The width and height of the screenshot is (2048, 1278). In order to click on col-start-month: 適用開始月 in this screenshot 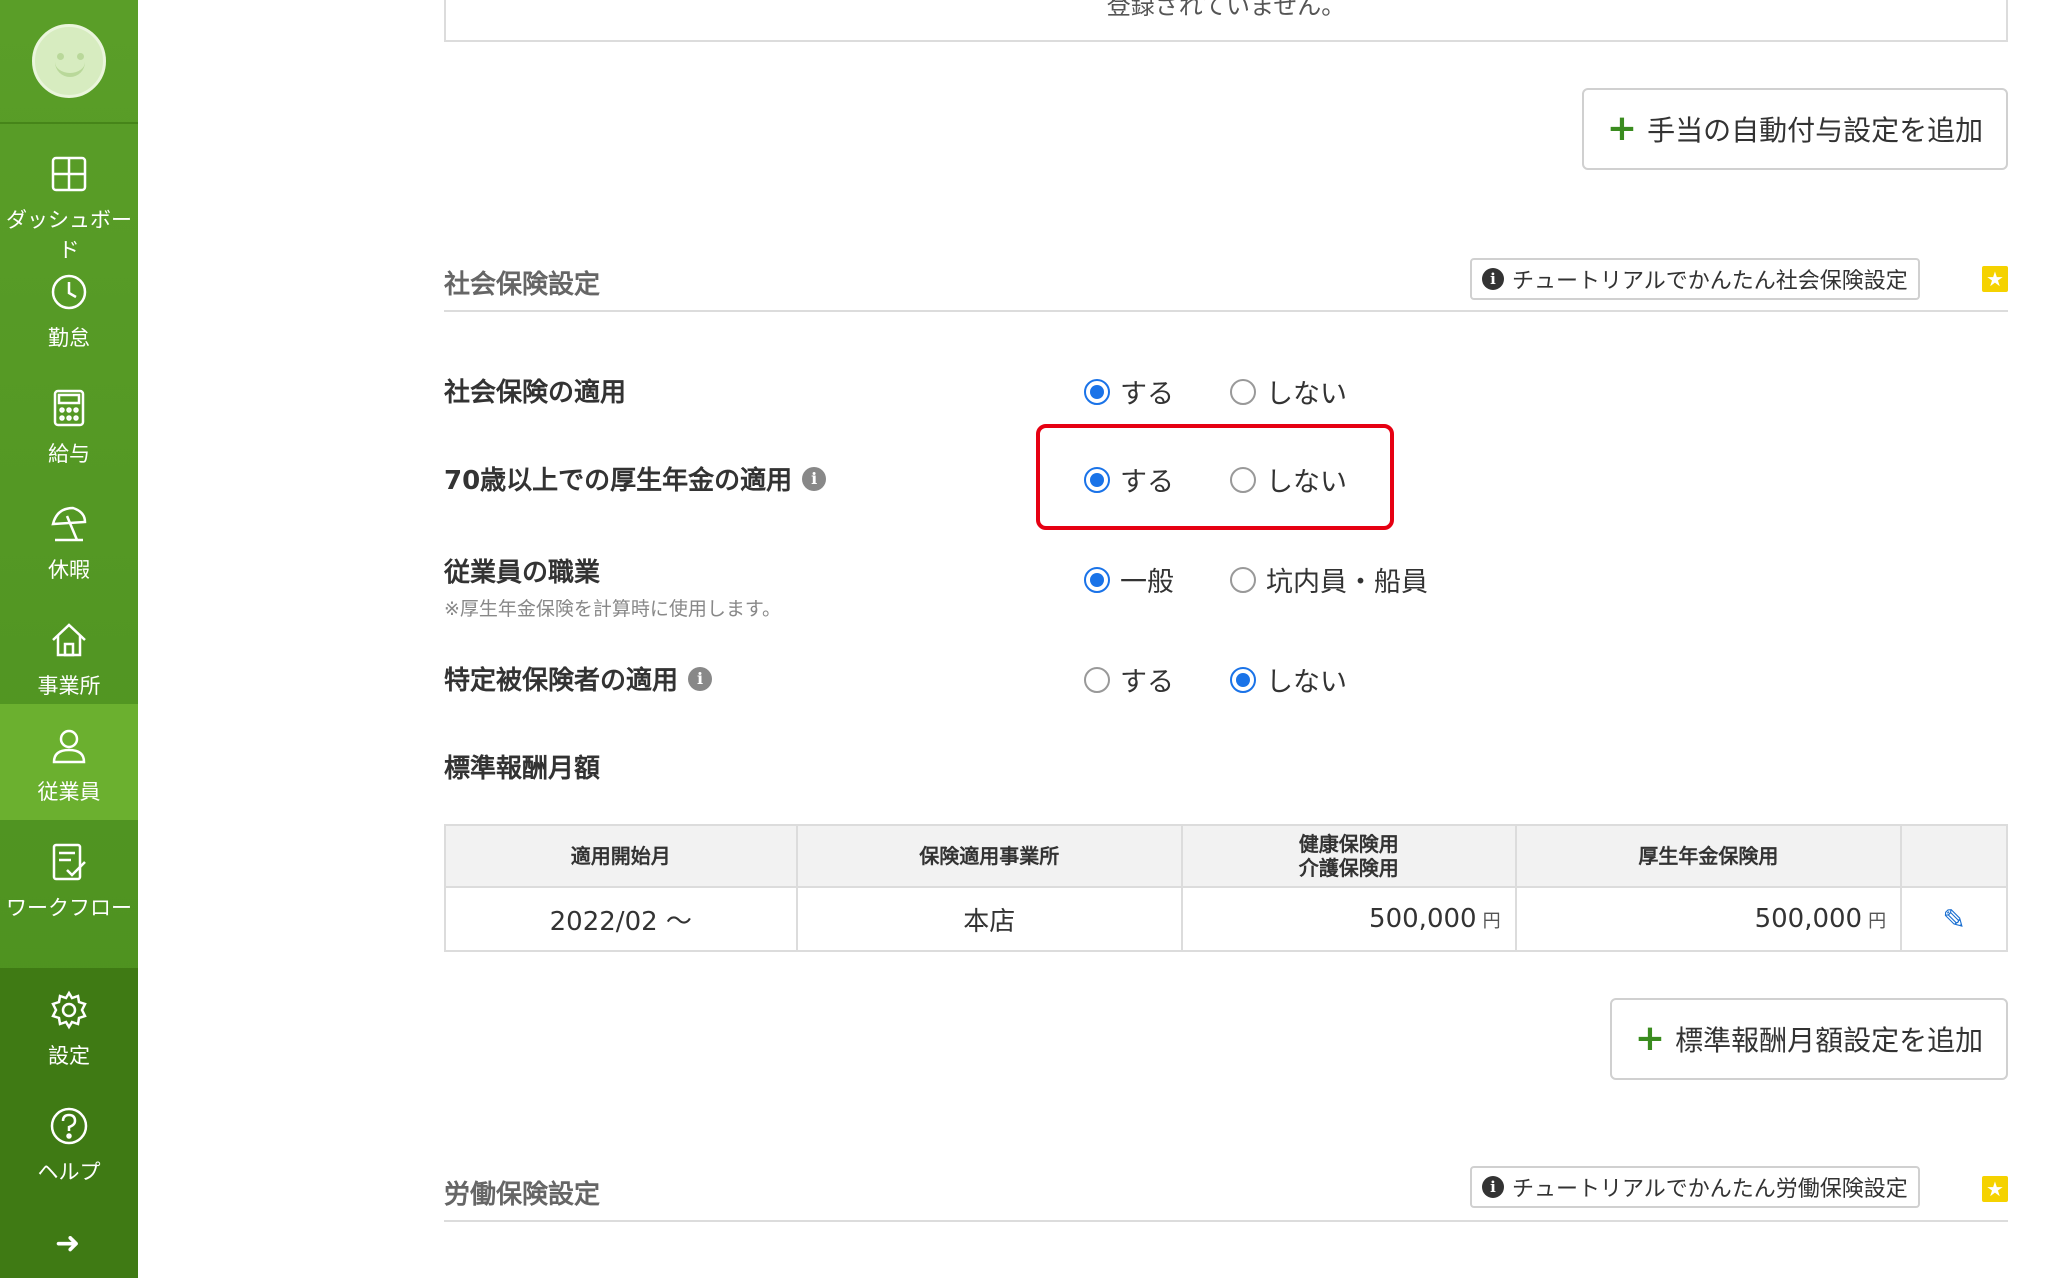, I will do `click(621, 856)`.